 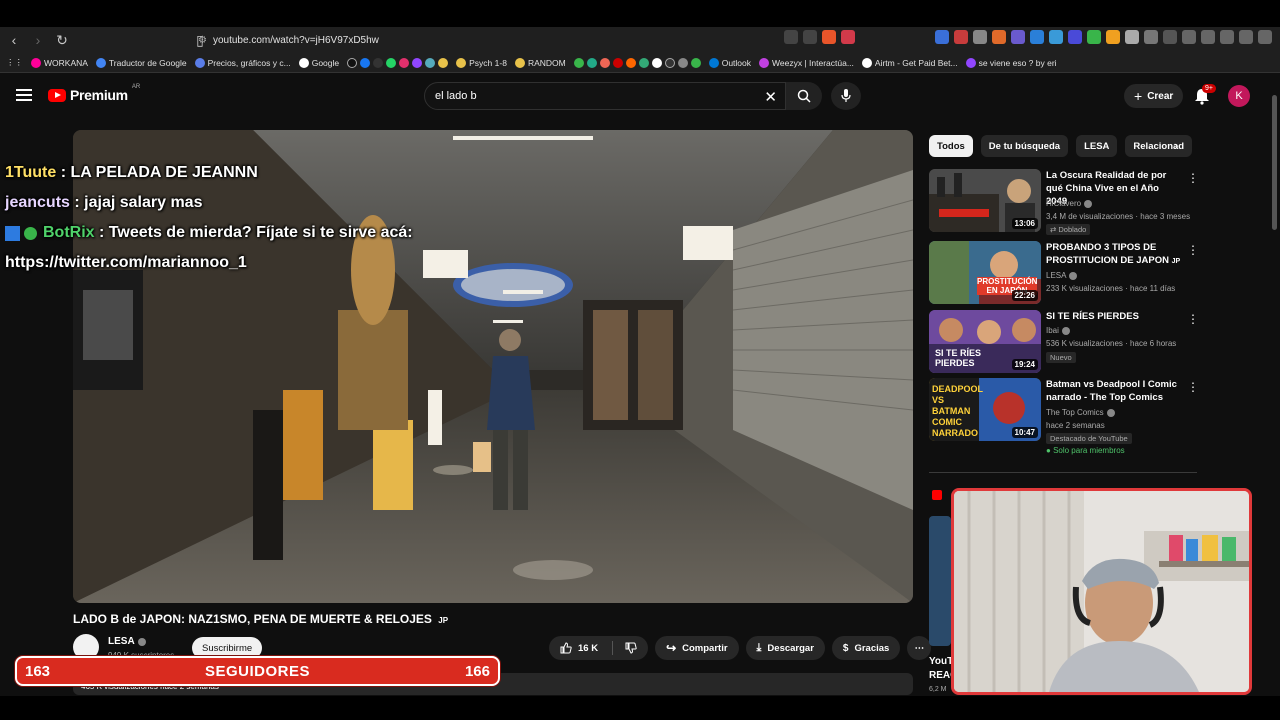 What do you see at coordinates (1154, 96) in the screenshot?
I see `create-button: + Crear` at bounding box center [1154, 96].